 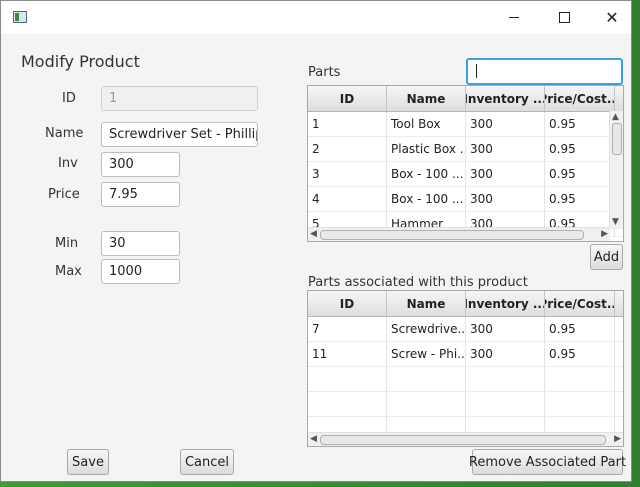 I want to click on add-part-button: Add, so click(x=606, y=257).